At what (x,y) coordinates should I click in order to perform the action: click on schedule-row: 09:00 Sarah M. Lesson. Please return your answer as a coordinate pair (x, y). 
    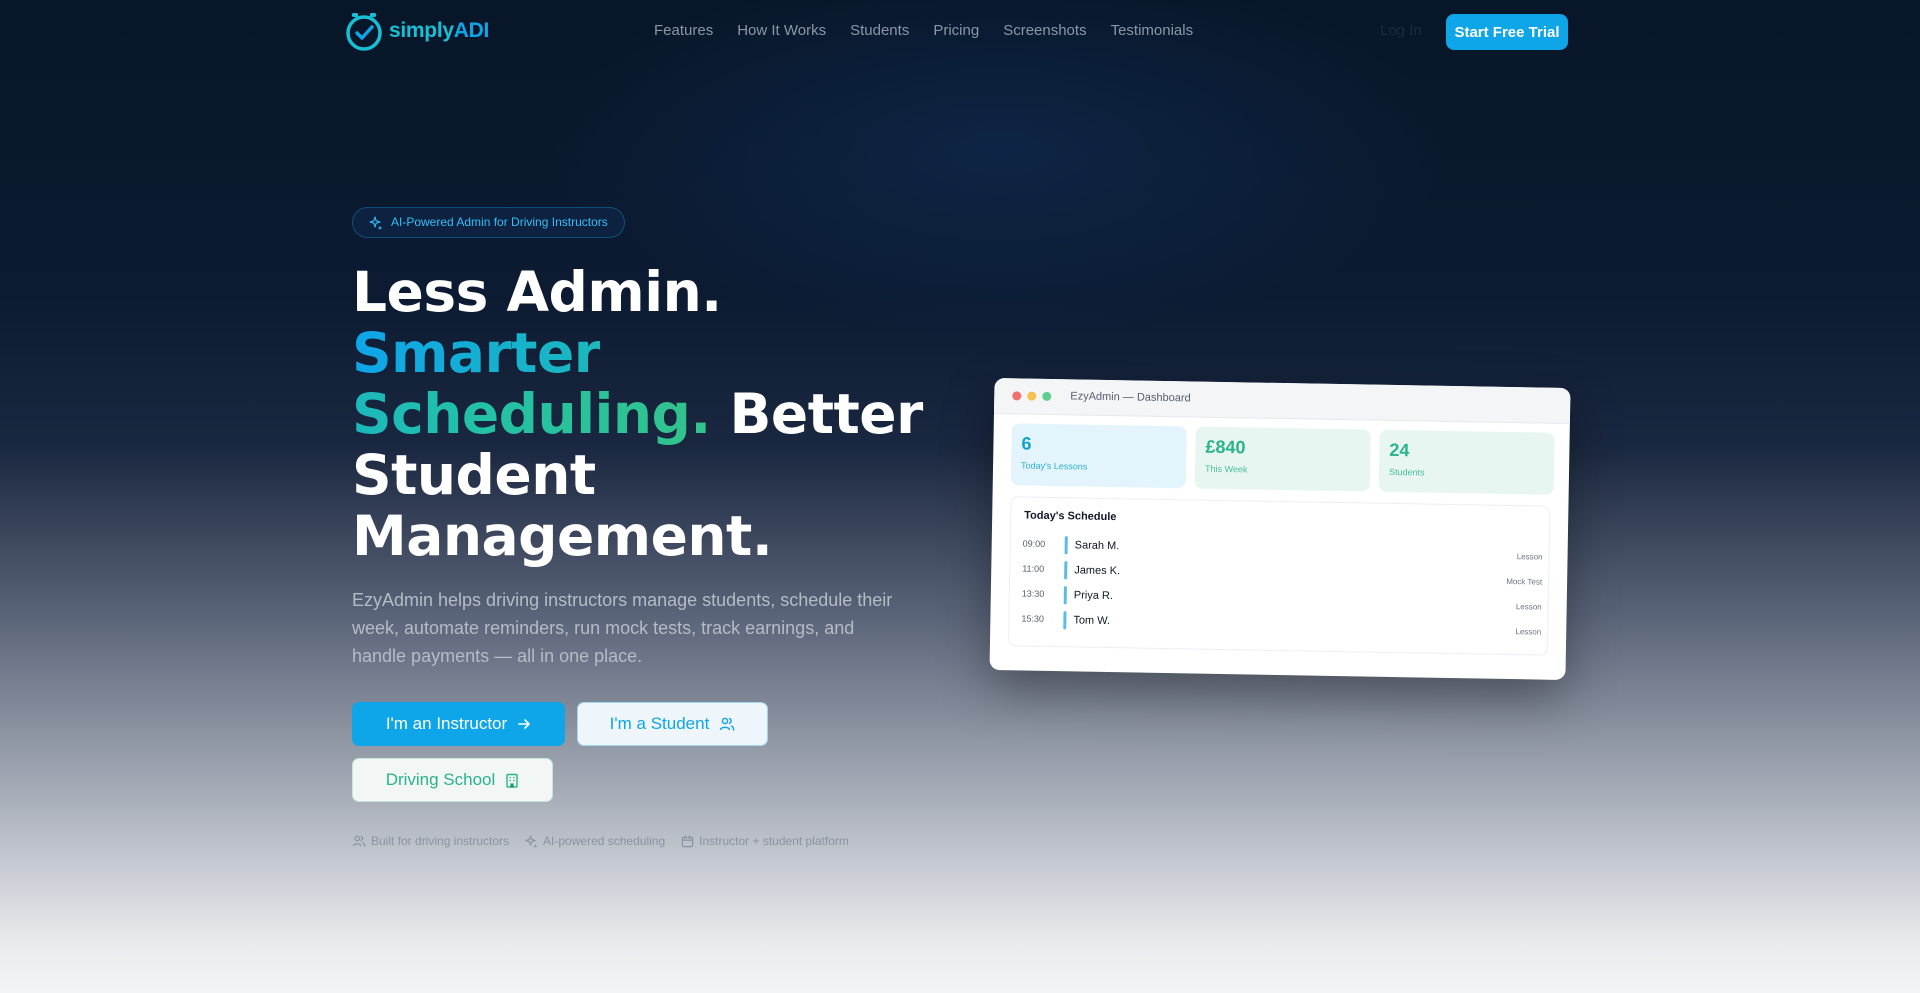
    Looking at the image, I should click on (1282, 550).